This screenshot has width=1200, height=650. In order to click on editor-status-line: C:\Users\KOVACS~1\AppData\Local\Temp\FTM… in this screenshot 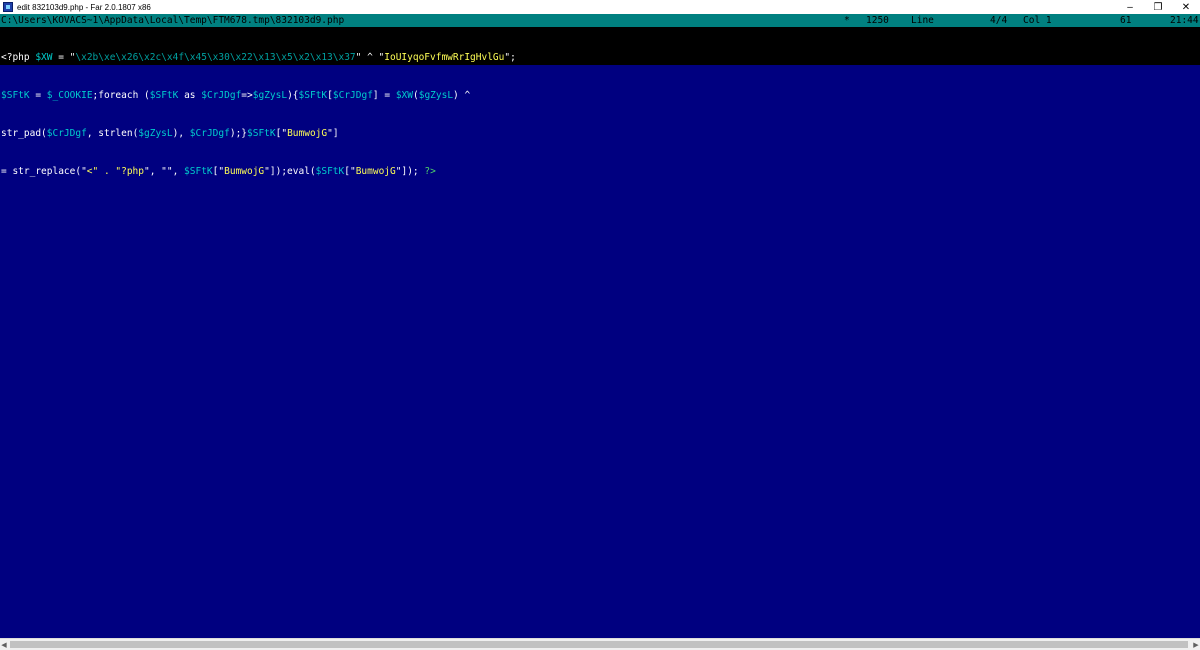, I will do `click(600, 20)`.